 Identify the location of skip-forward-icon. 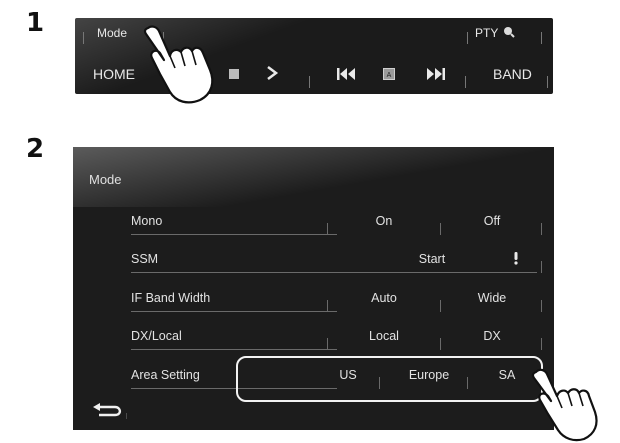
(436, 74).